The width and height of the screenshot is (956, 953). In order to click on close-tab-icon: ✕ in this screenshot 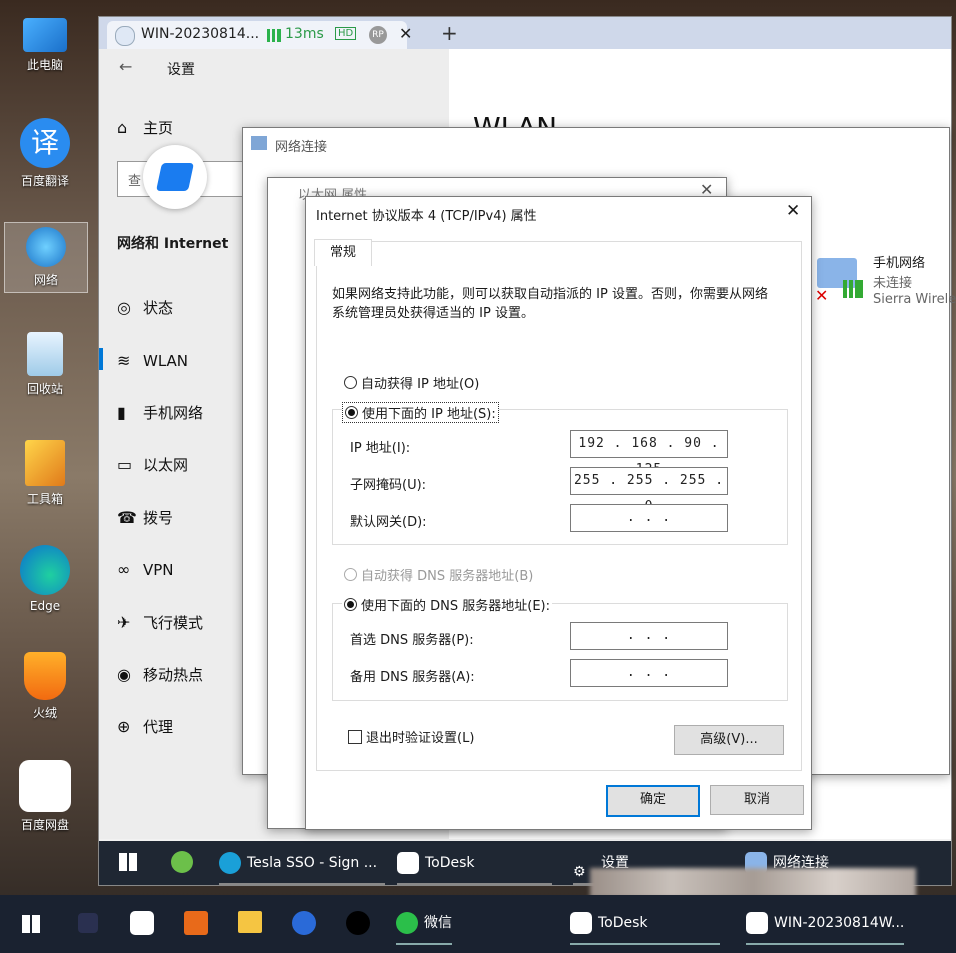, I will do `click(405, 33)`.